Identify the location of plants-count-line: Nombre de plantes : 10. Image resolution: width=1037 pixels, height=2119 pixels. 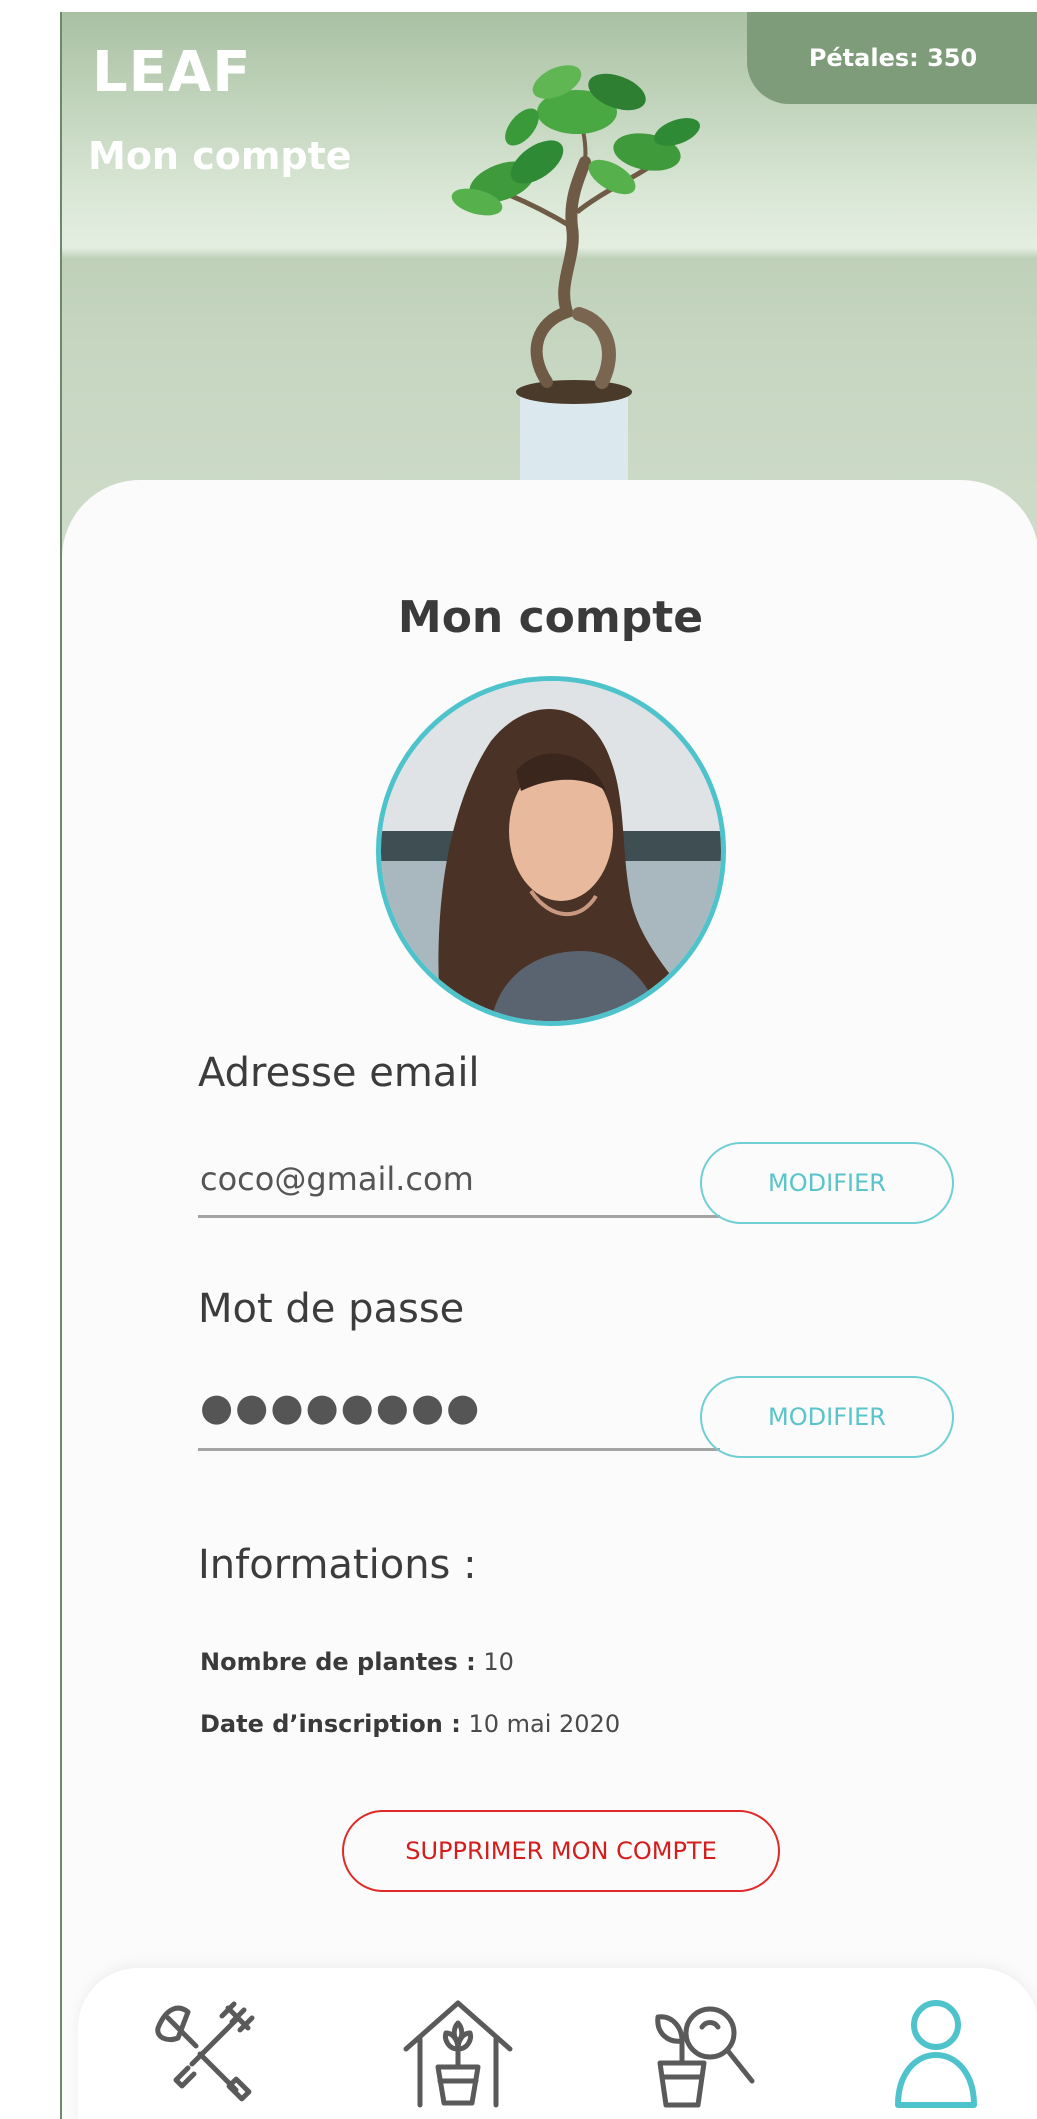
(357, 1662).